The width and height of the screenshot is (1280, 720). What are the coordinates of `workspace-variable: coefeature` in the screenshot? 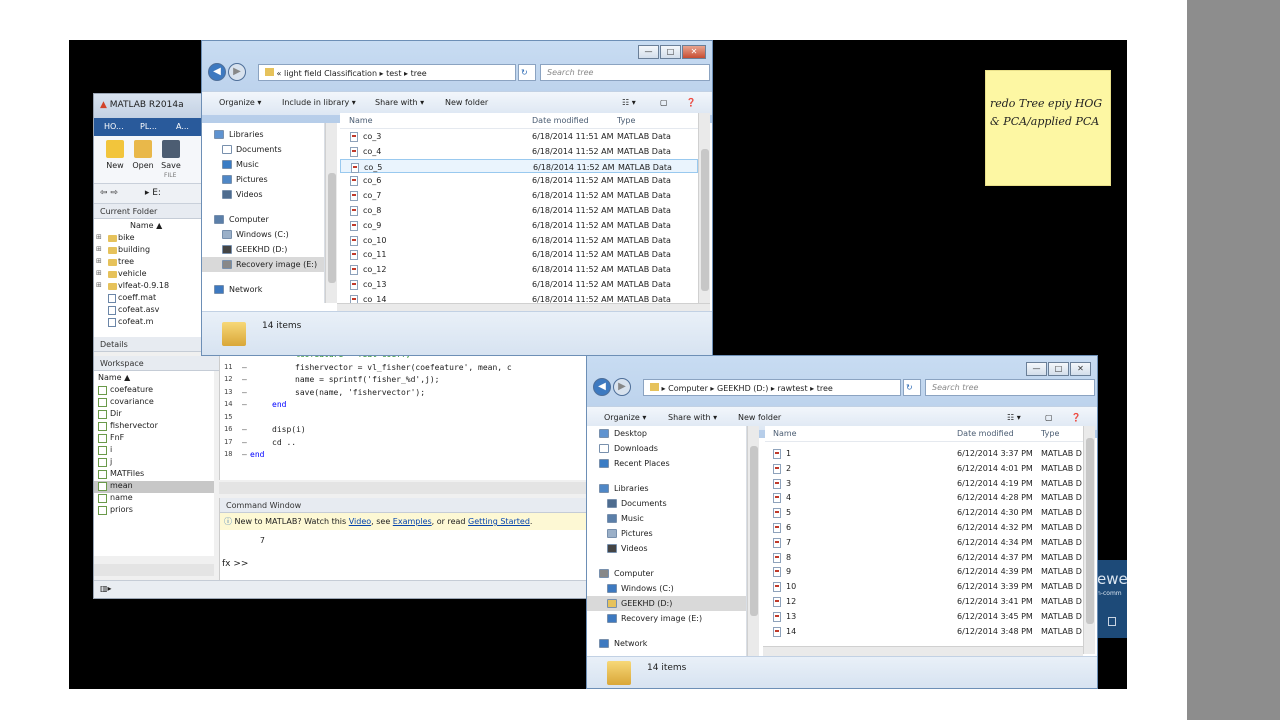 It's located at (154, 391).